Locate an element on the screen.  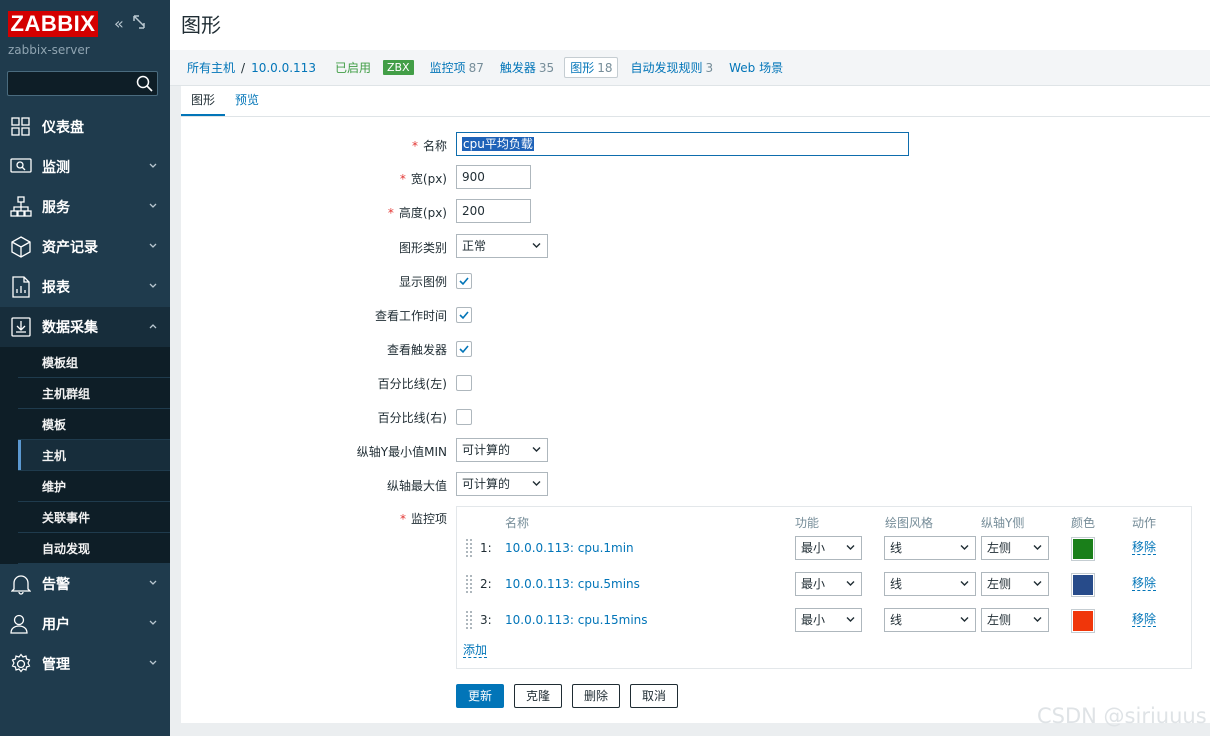
name-input: cpu平均负载 is located at coordinates (682, 144).